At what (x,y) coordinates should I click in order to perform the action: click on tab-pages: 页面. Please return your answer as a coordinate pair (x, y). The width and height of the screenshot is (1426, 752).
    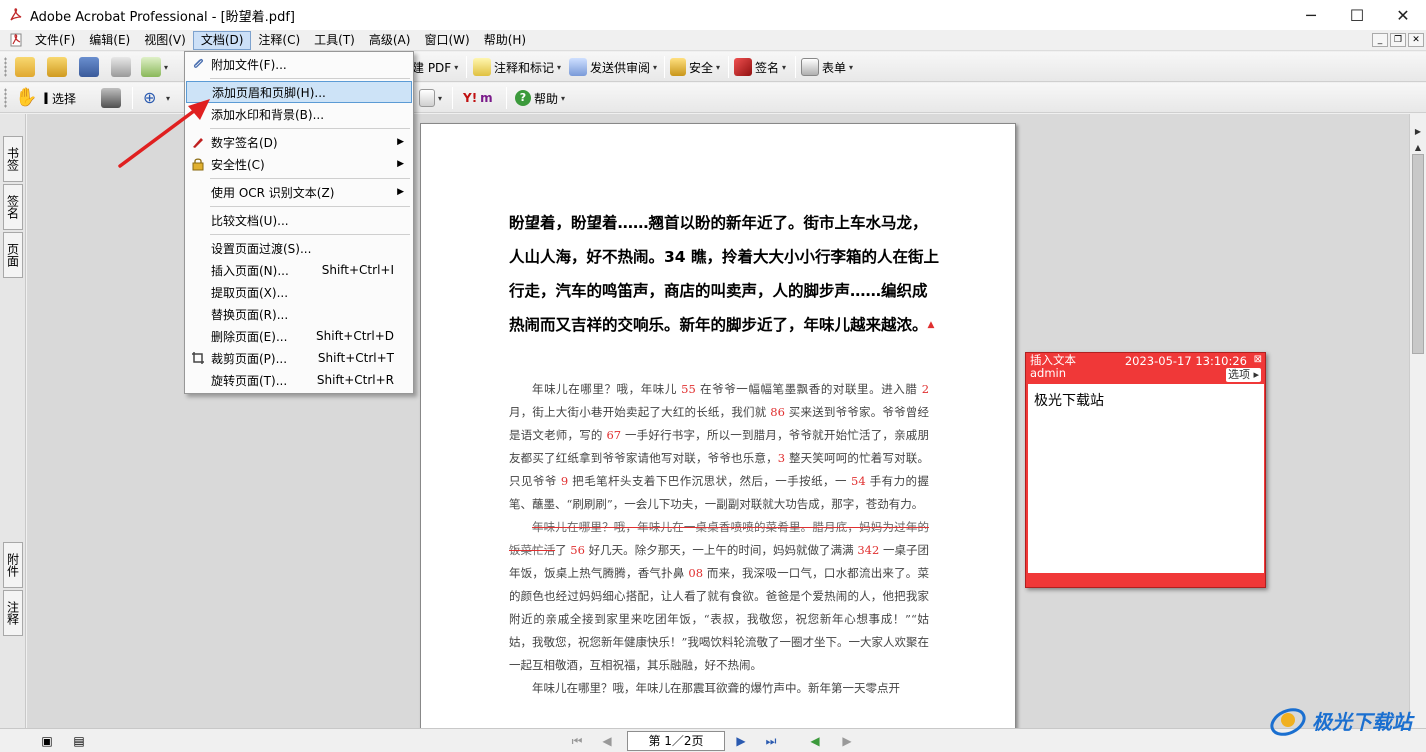
    Looking at the image, I should click on (13, 255).